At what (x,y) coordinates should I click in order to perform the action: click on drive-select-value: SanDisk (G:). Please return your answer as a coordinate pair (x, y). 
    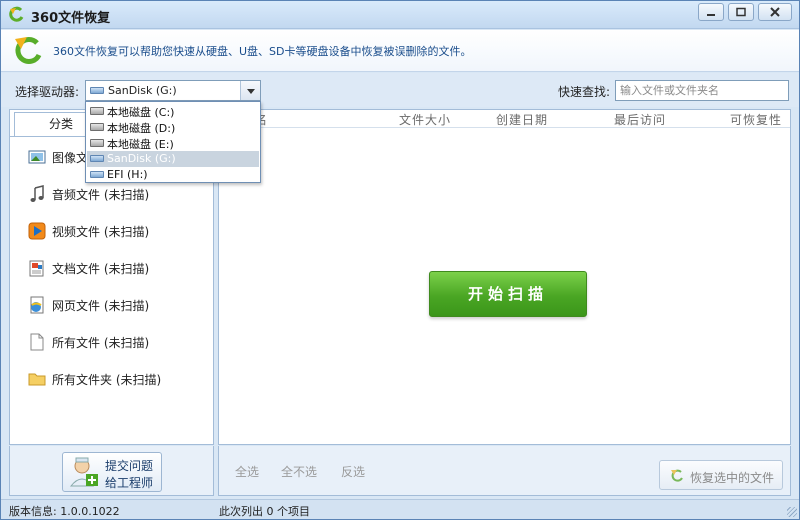
    Looking at the image, I should click on (142, 90).